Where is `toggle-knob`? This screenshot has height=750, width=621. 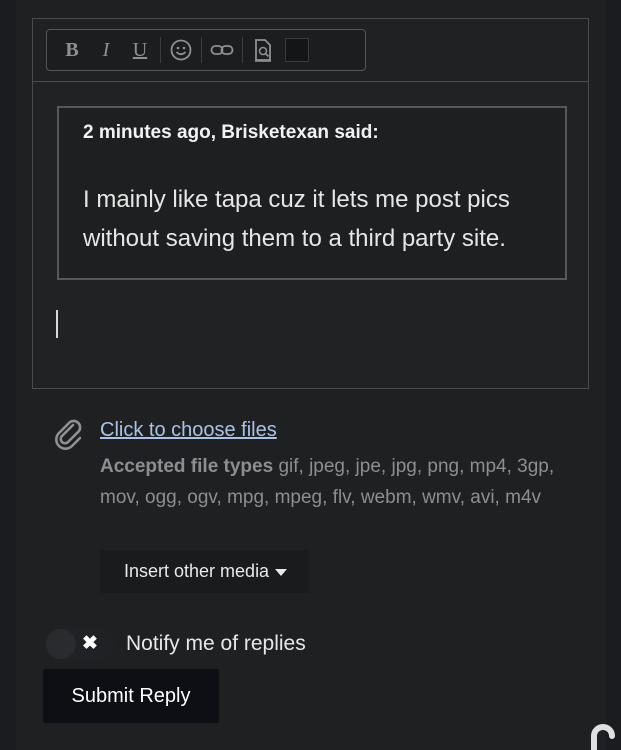 toggle-knob is located at coordinates (61, 644).